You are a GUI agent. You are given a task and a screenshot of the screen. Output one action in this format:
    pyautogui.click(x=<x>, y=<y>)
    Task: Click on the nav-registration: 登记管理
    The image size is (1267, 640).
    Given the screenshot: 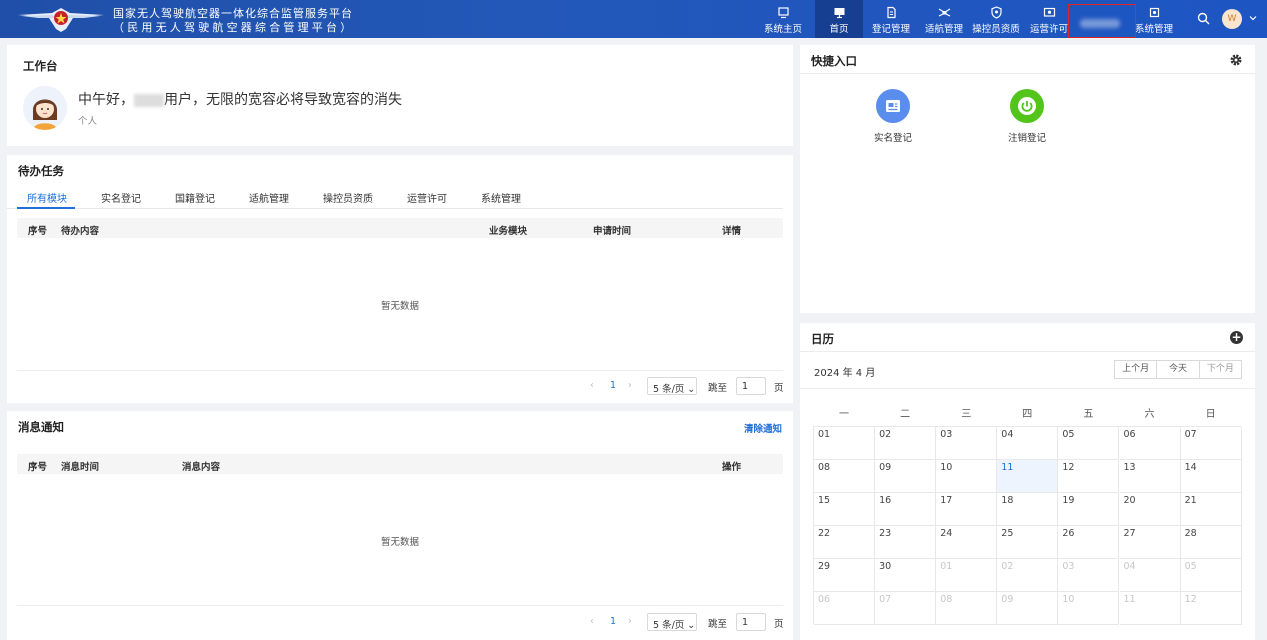 What is the action you would take?
    pyautogui.click(x=891, y=19)
    